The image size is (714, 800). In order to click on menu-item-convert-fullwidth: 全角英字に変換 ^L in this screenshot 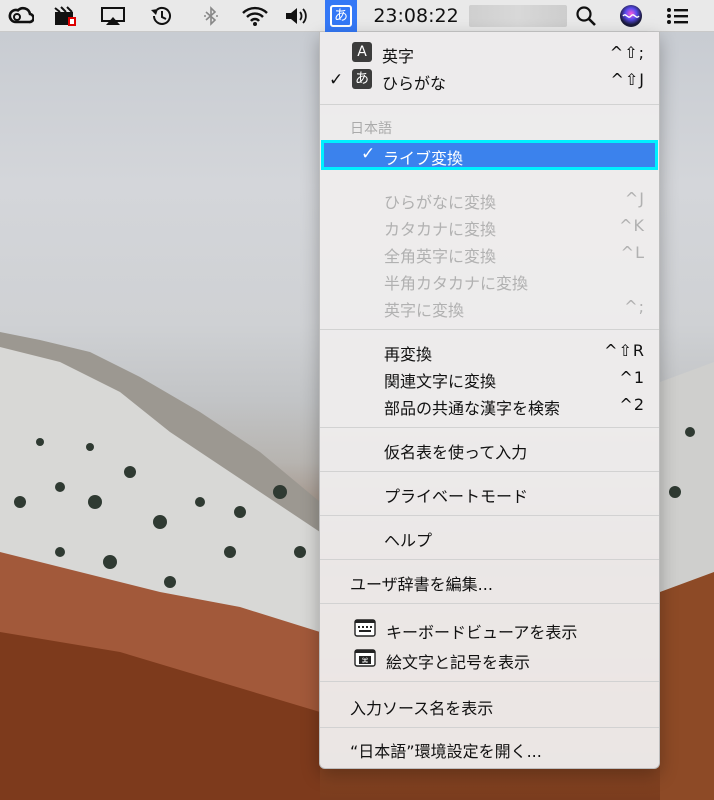, I will do `click(489, 253)`.